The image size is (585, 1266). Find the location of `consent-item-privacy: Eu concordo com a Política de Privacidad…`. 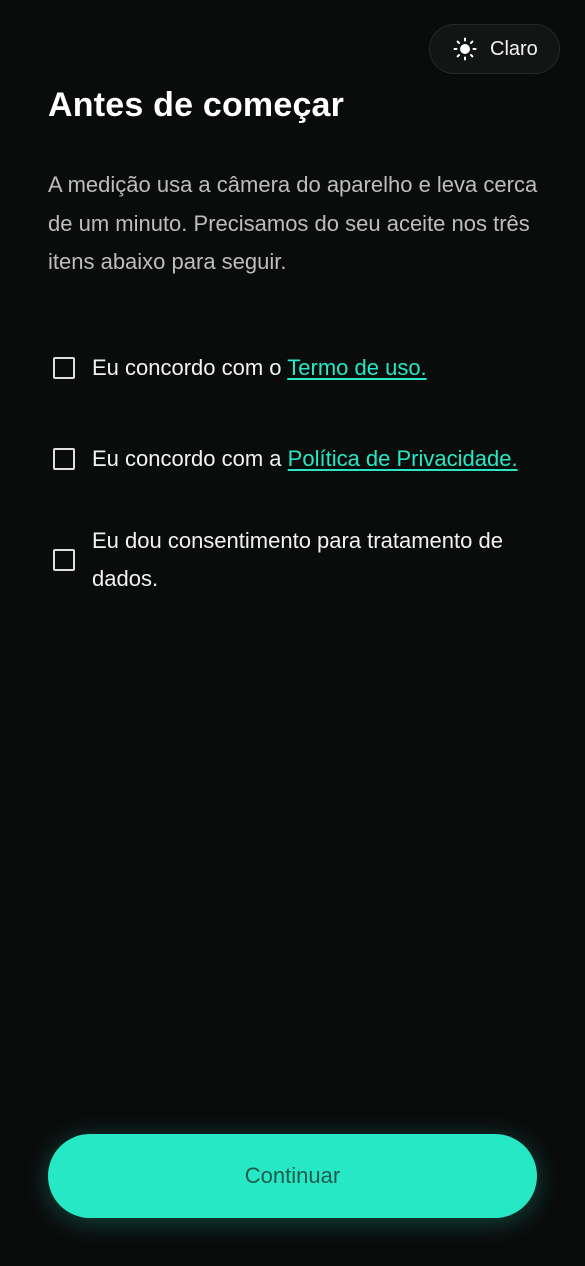

consent-item-privacy: Eu concordo com a Política de Privacidad… is located at coordinates (298, 459).